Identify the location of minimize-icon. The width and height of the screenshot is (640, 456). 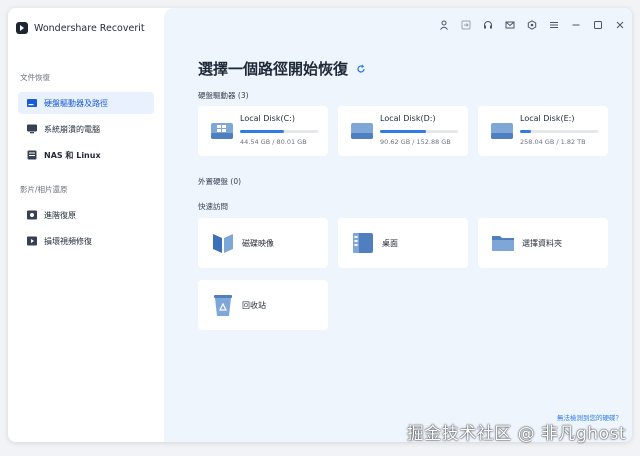
(576, 25).